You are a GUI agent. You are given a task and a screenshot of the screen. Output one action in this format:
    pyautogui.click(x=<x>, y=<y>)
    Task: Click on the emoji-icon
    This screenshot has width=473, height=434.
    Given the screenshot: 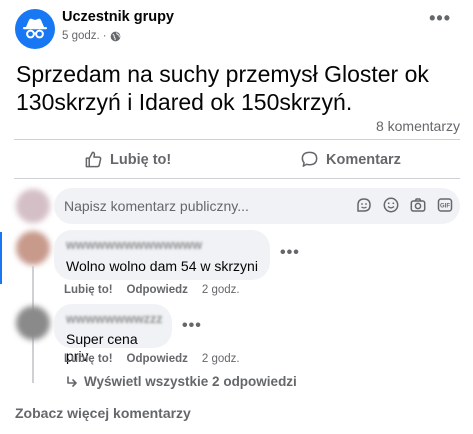 What is the action you would take?
    pyautogui.click(x=390, y=204)
    